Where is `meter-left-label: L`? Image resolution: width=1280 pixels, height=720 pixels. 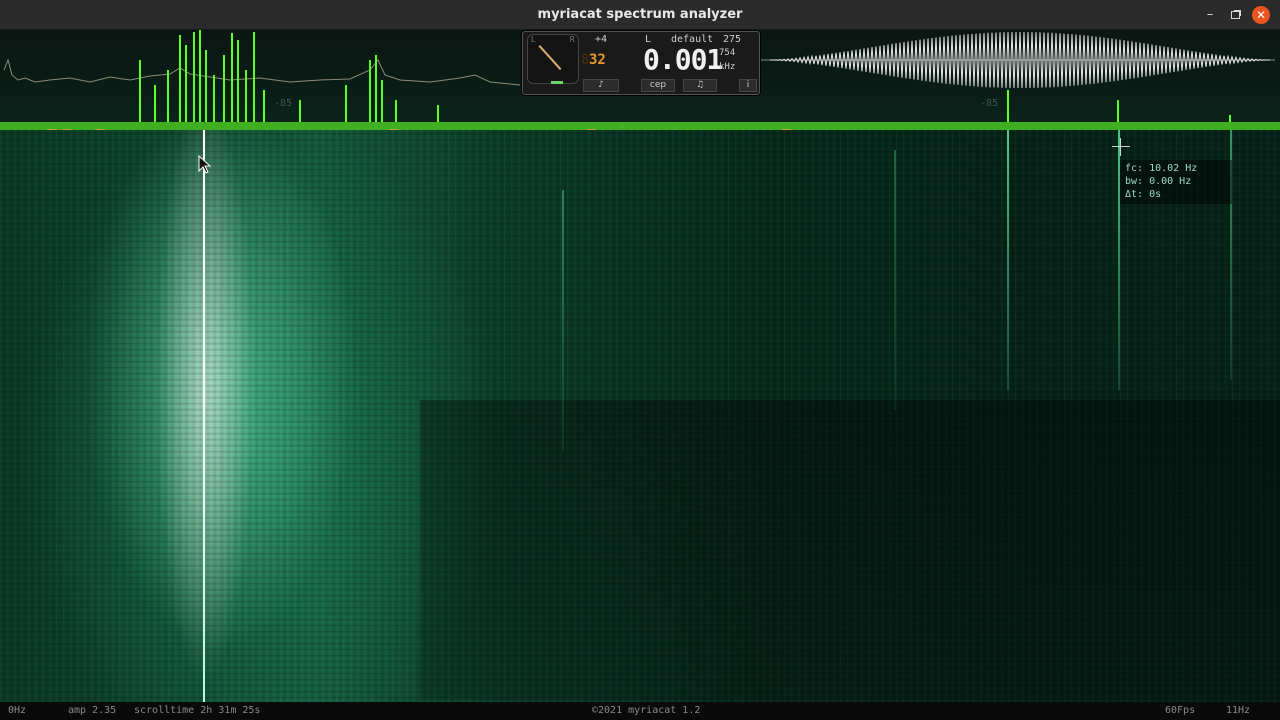 meter-left-label: L is located at coordinates (533, 39).